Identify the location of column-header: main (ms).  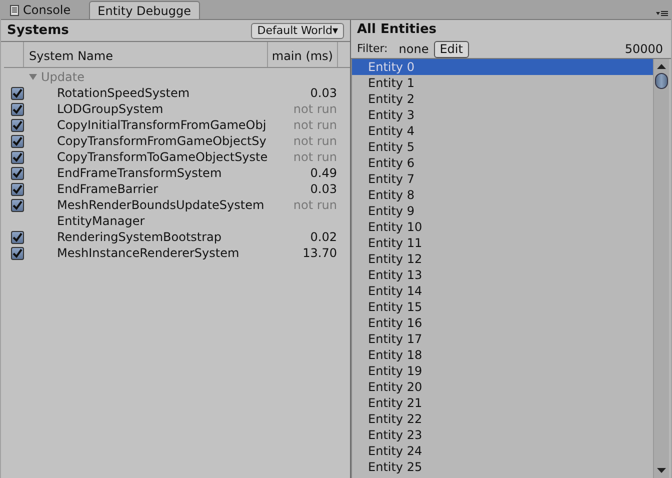
(303, 54).